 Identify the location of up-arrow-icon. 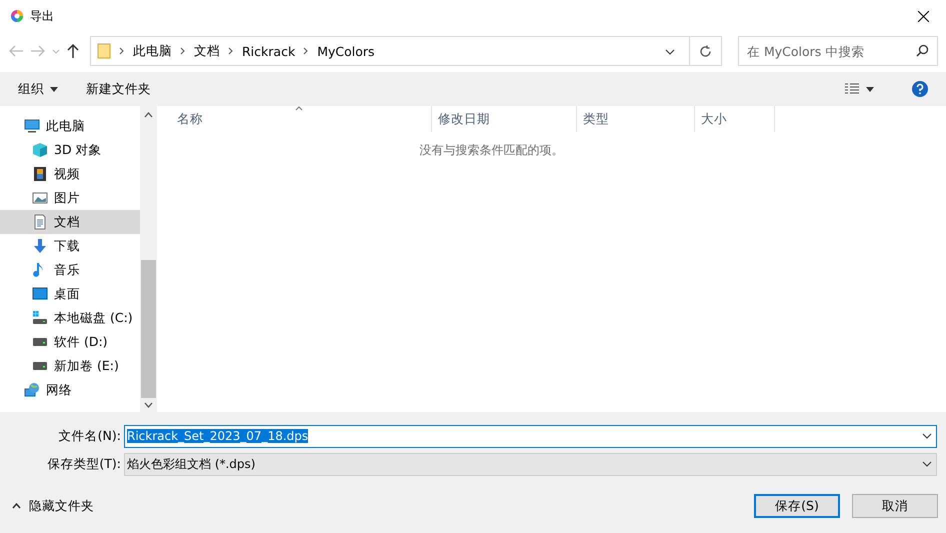
(73, 51).